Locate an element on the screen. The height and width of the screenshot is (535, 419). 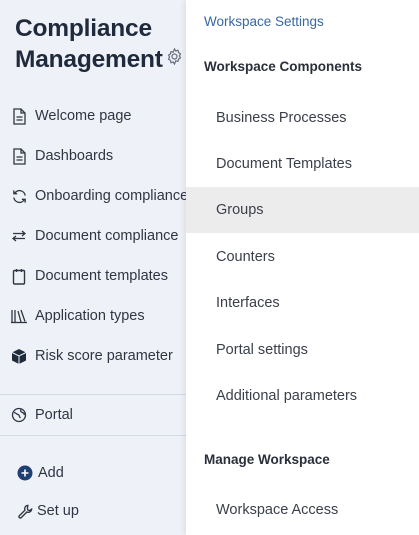
sidebar-item-risk-score-parameter: Risk score parameter is located at coordinates (91, 356).